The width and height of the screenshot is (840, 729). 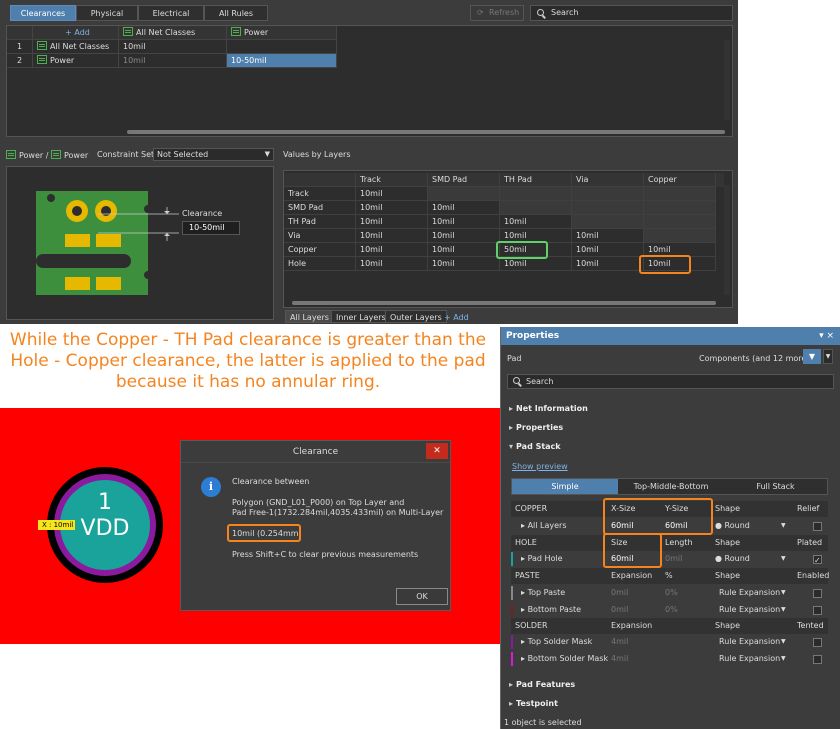 What do you see at coordinates (565, 486) in the screenshot?
I see `tab-simple: Simple` at bounding box center [565, 486].